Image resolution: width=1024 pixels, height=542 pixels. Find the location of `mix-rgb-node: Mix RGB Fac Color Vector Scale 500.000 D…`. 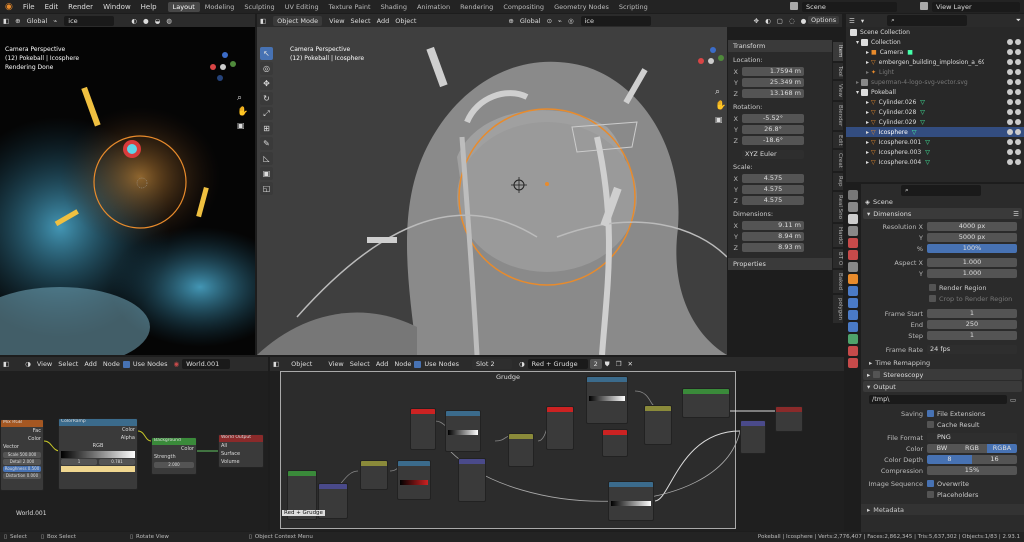

mix-rgb-node: Mix RGB Fac Color Vector Scale 500.000 D… is located at coordinates (22, 455).